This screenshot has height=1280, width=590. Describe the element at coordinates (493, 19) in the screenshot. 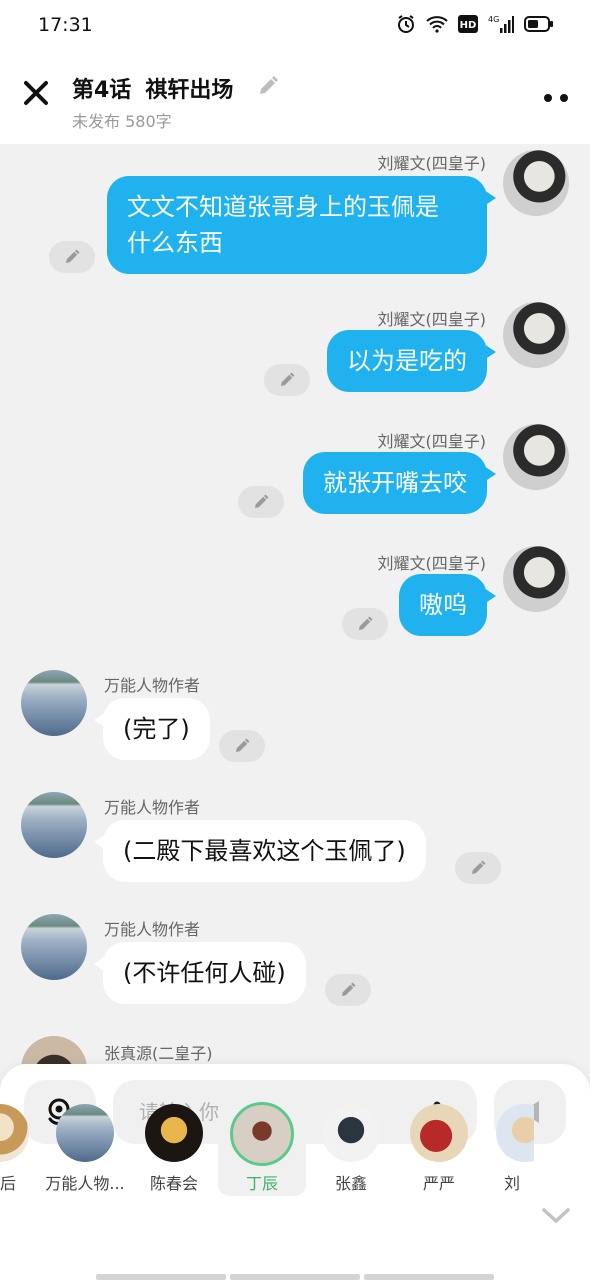

I see `network-type-label: 4G` at that location.